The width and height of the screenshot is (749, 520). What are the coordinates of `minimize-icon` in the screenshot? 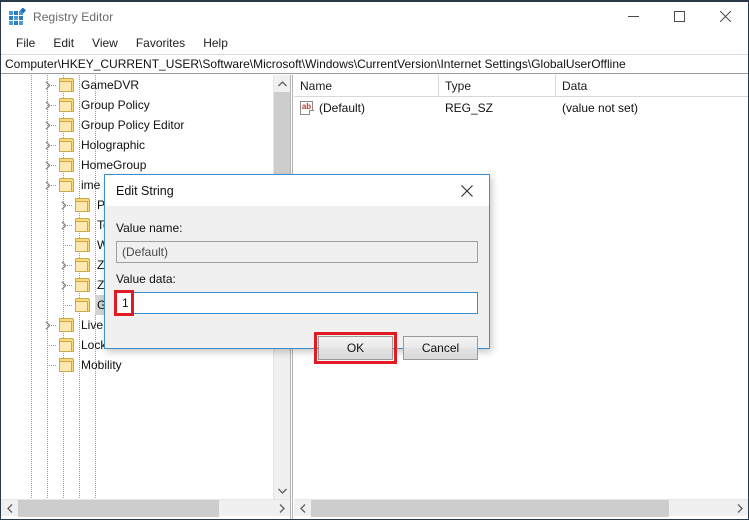 It's located at (633, 16).